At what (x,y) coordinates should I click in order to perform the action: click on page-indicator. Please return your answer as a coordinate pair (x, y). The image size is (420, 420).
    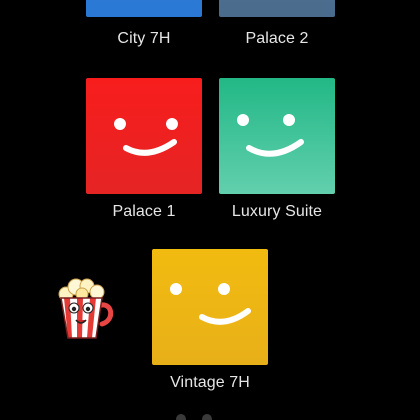
    Looking at the image, I should click on (210, 417).